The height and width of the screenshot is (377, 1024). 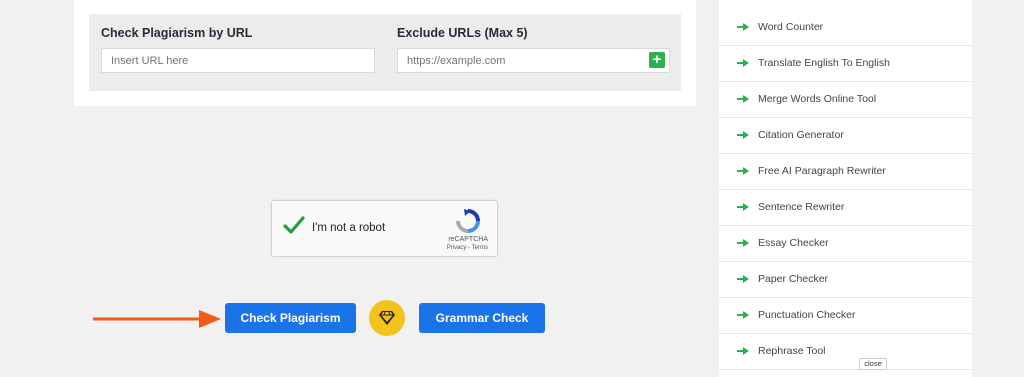 I want to click on sidebar-item-paper-checker: Paper Checker, so click(x=845, y=280).